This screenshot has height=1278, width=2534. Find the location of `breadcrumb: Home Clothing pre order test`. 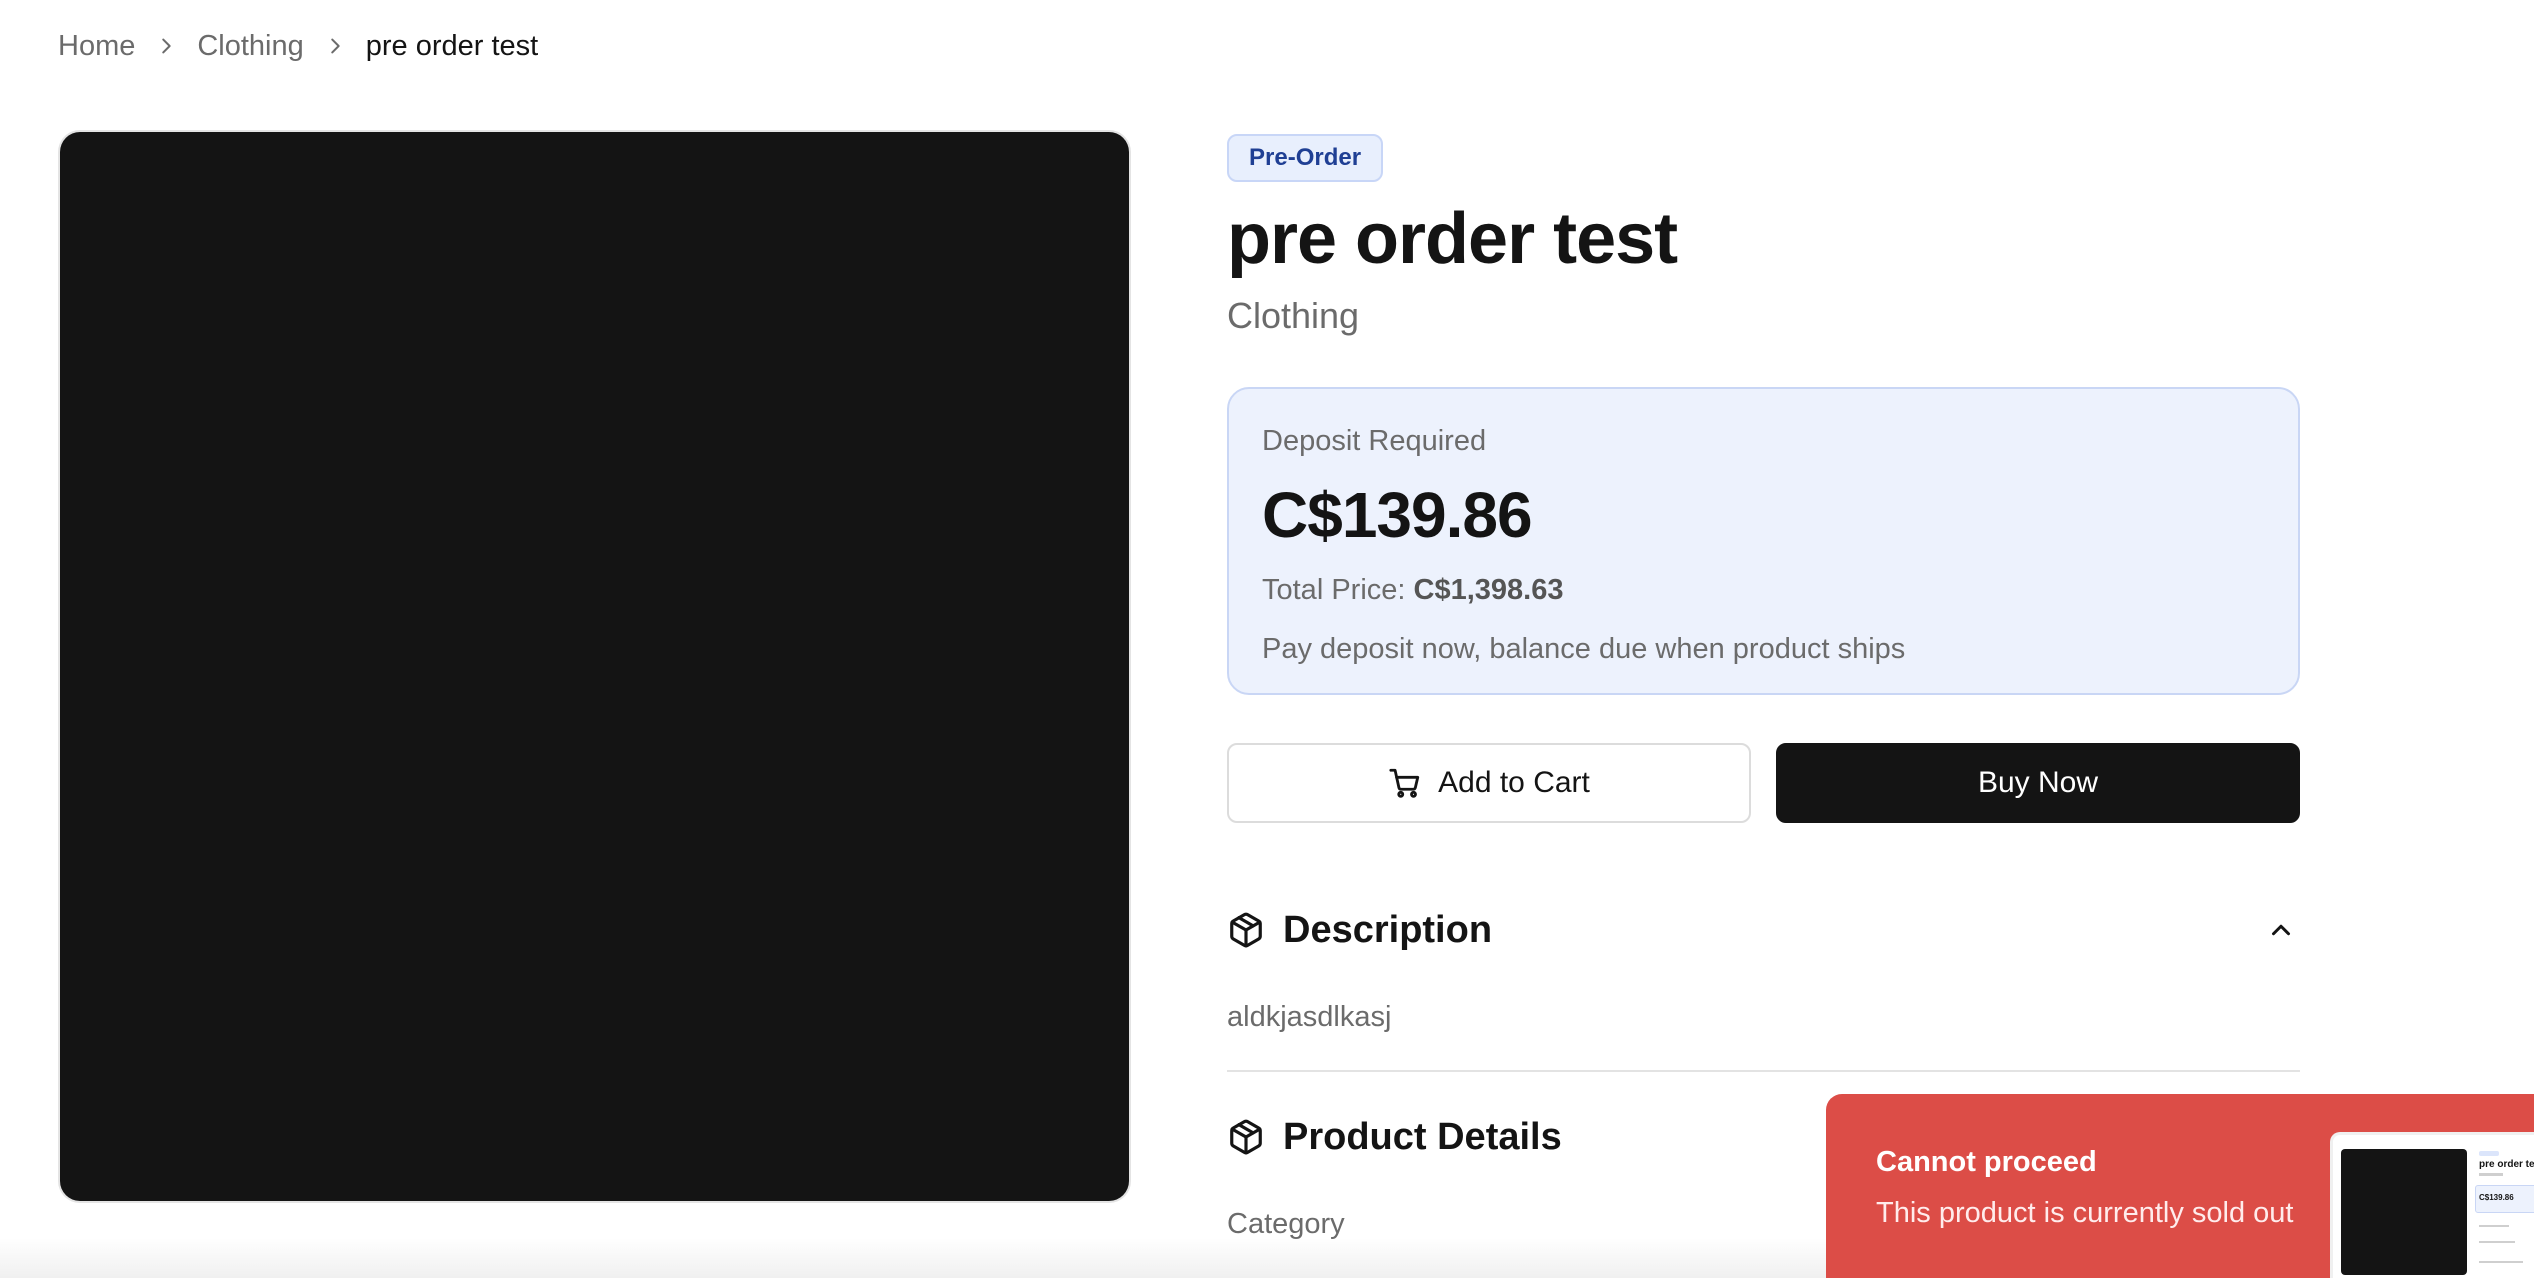

breadcrumb: Home Clothing pre order test is located at coordinates (298, 46).